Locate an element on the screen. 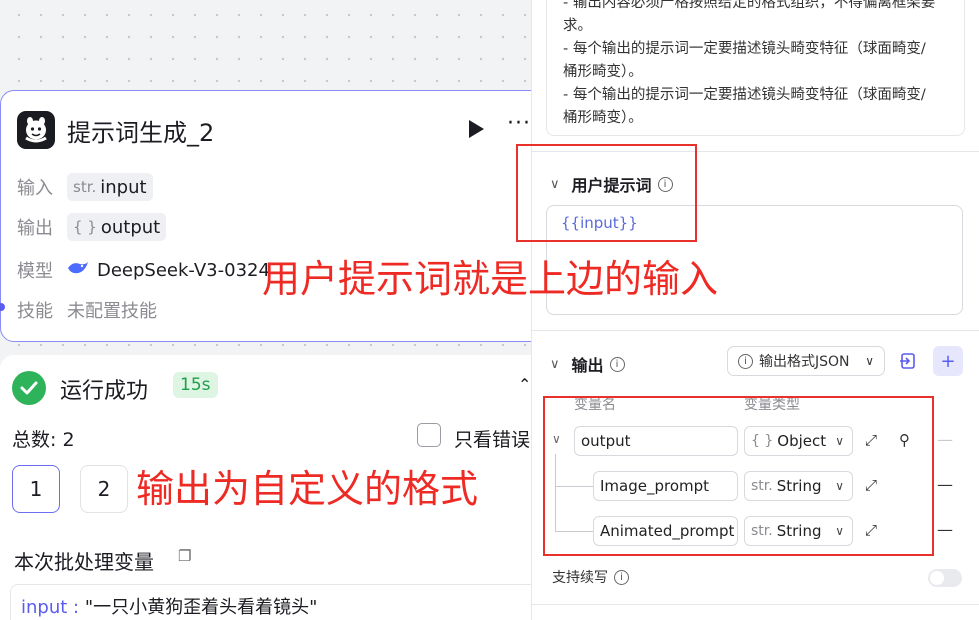 The width and height of the screenshot is (979, 620). stream-label: 支持续写 i is located at coordinates (590, 577).